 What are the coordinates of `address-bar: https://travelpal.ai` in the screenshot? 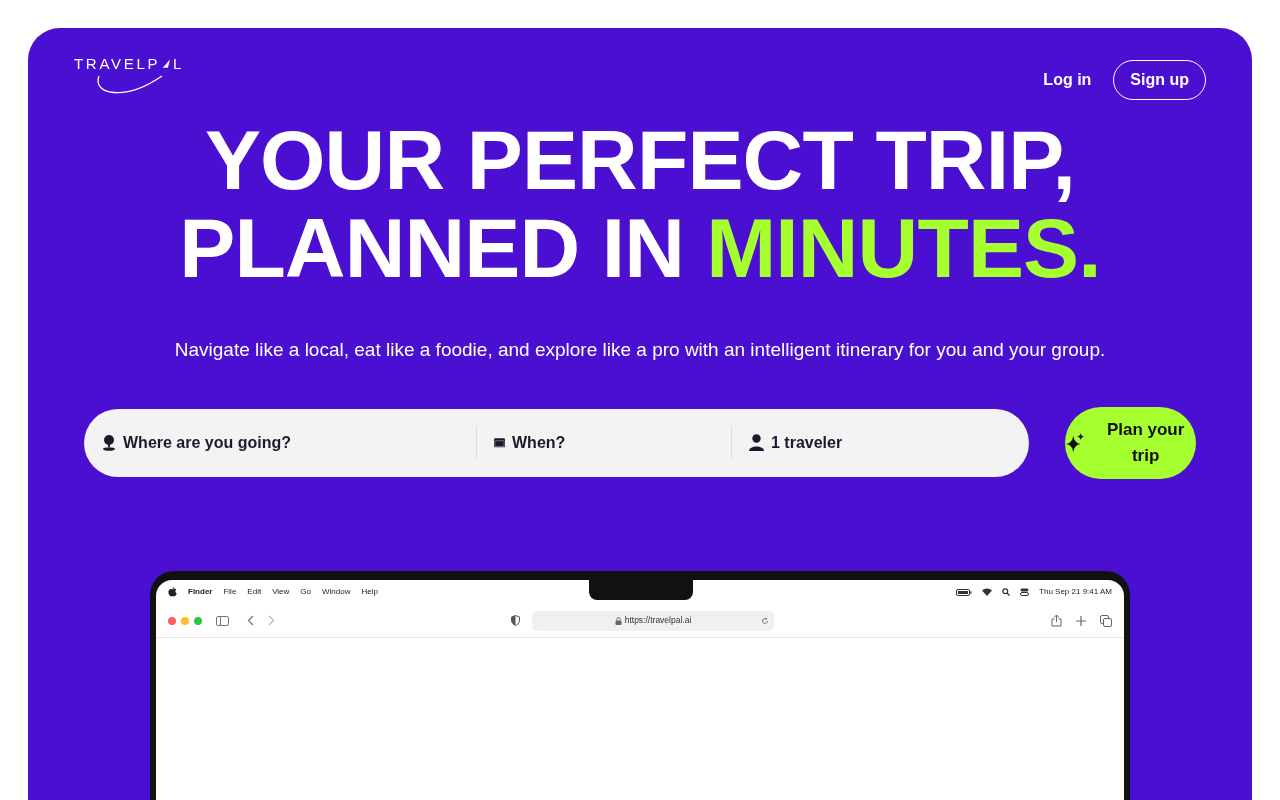 It's located at (653, 620).